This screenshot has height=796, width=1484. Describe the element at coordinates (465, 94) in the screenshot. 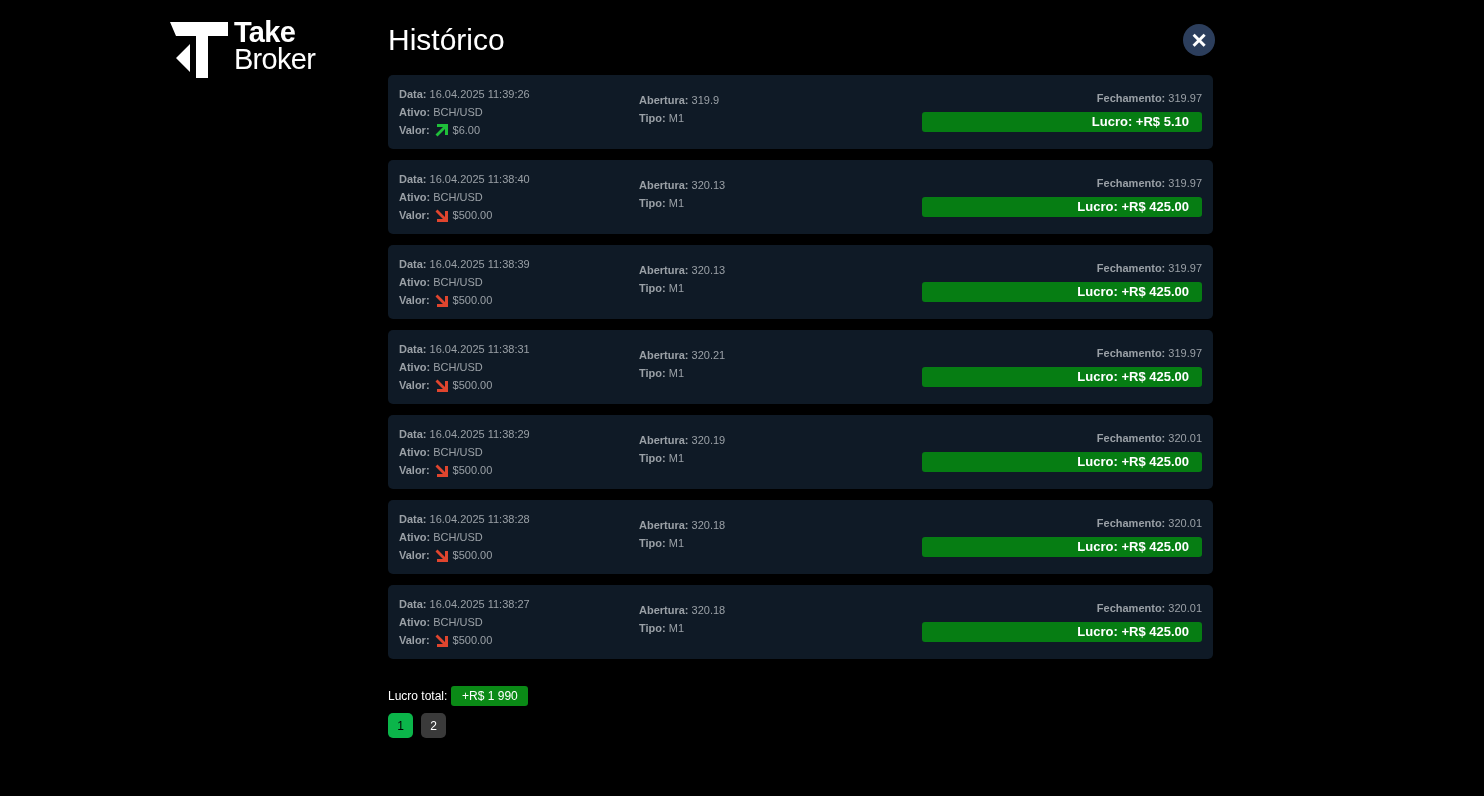

I see `trade-date: Data: 16.04.2025 11:39:26` at that location.